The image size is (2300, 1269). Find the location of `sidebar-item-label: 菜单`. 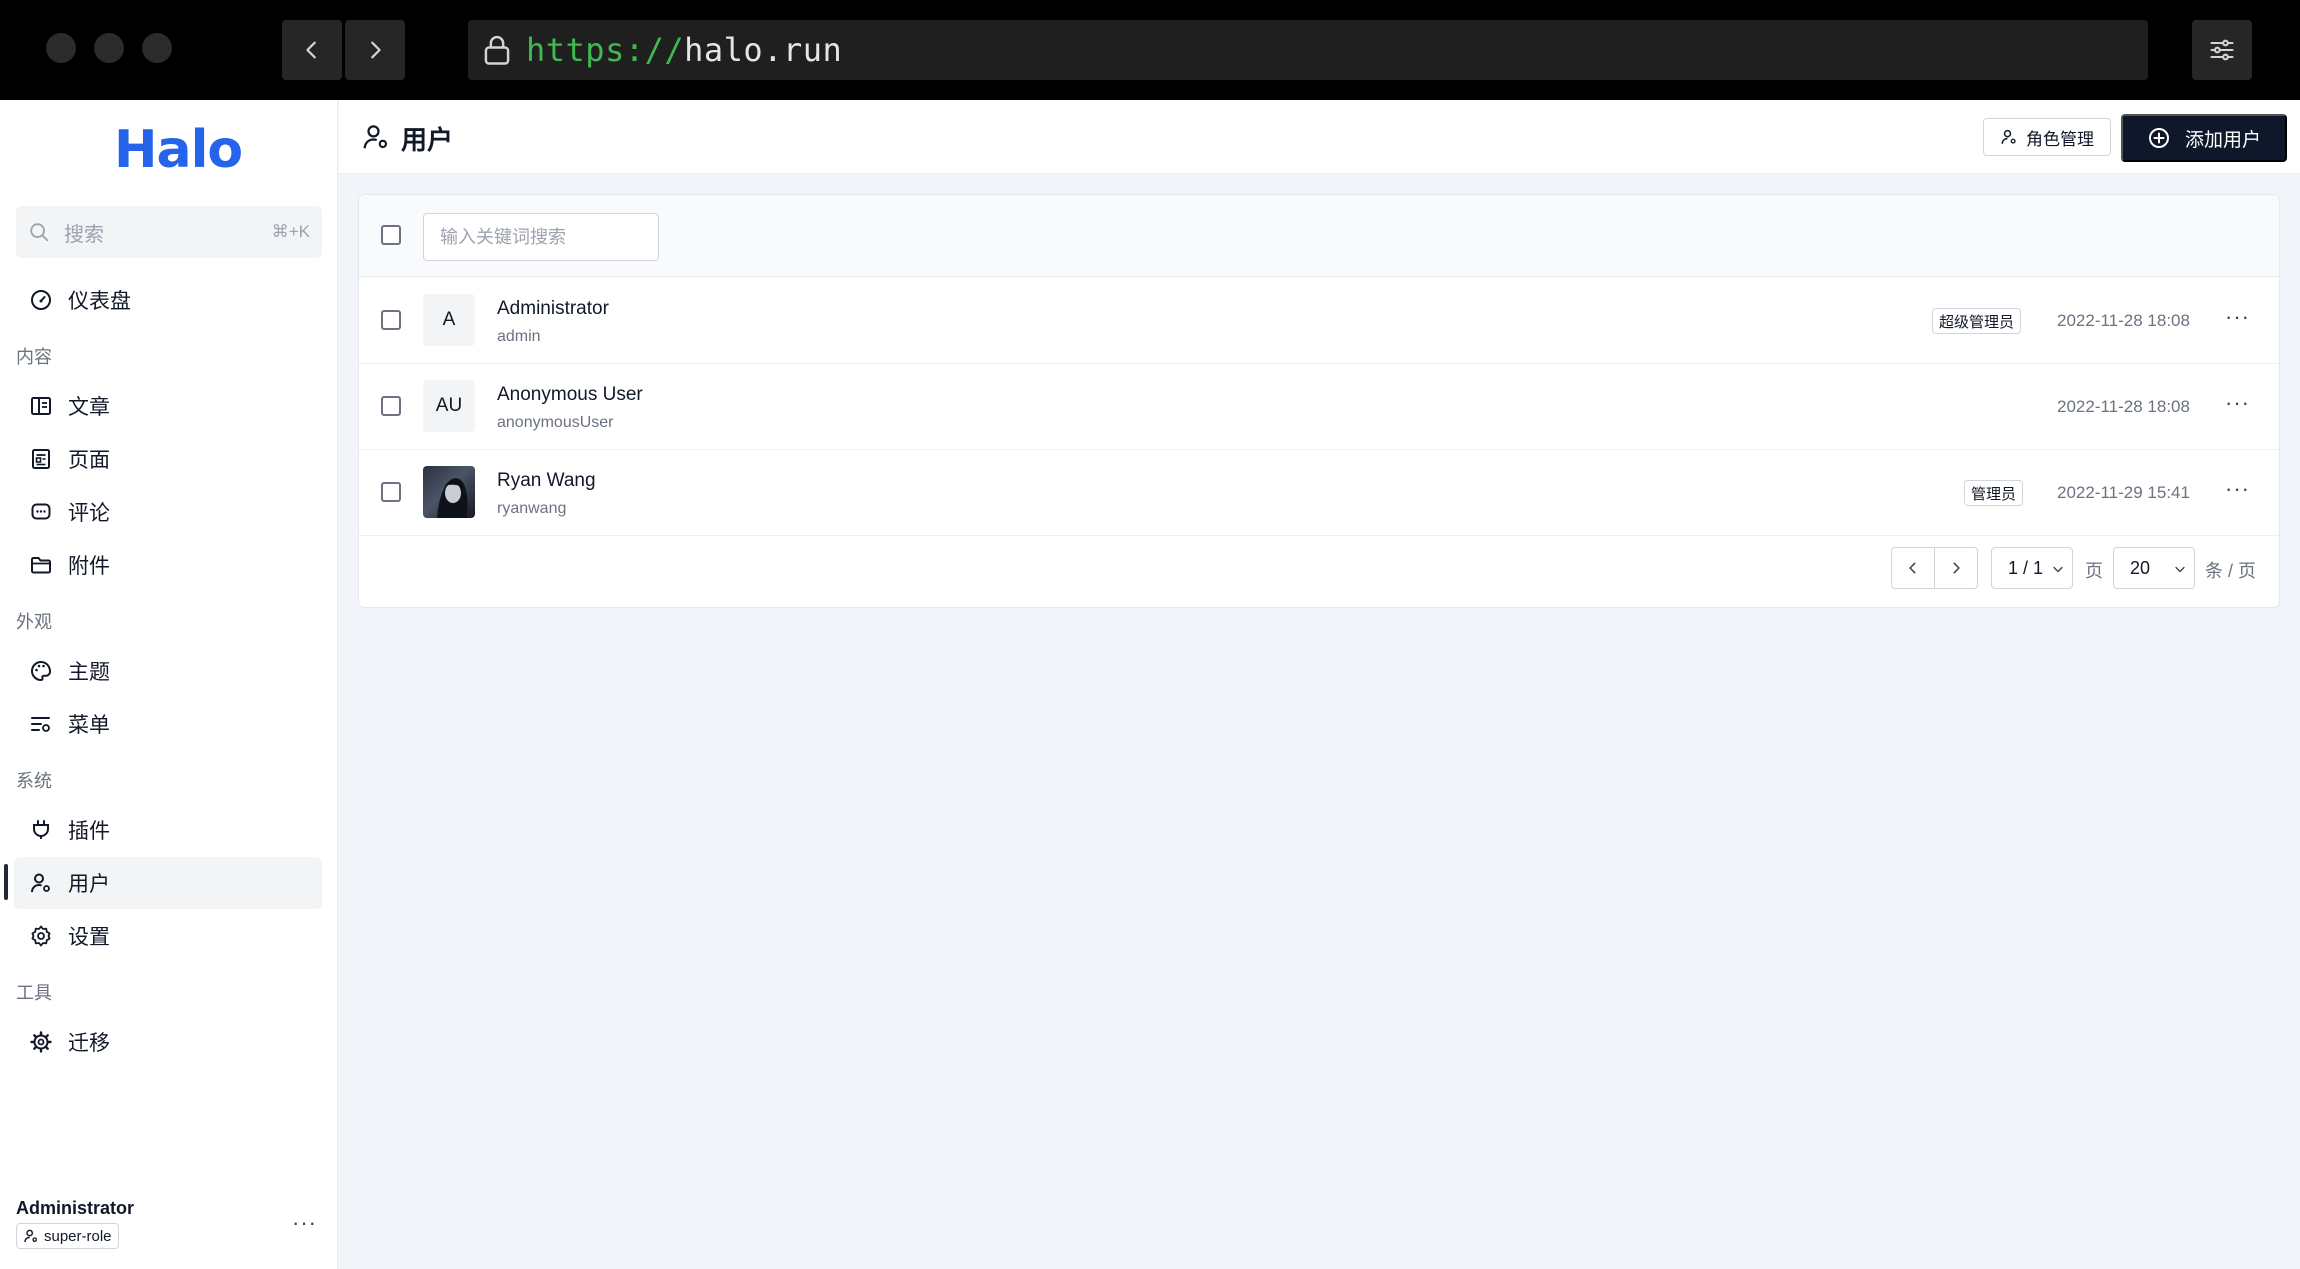

sidebar-item-label: 菜单 is located at coordinates (89, 725).